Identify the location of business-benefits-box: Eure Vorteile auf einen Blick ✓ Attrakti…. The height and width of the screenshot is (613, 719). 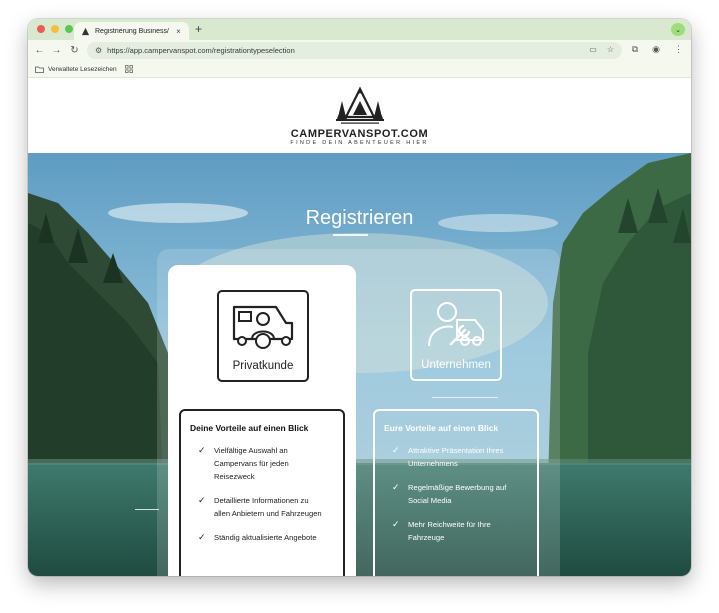
(456, 492).